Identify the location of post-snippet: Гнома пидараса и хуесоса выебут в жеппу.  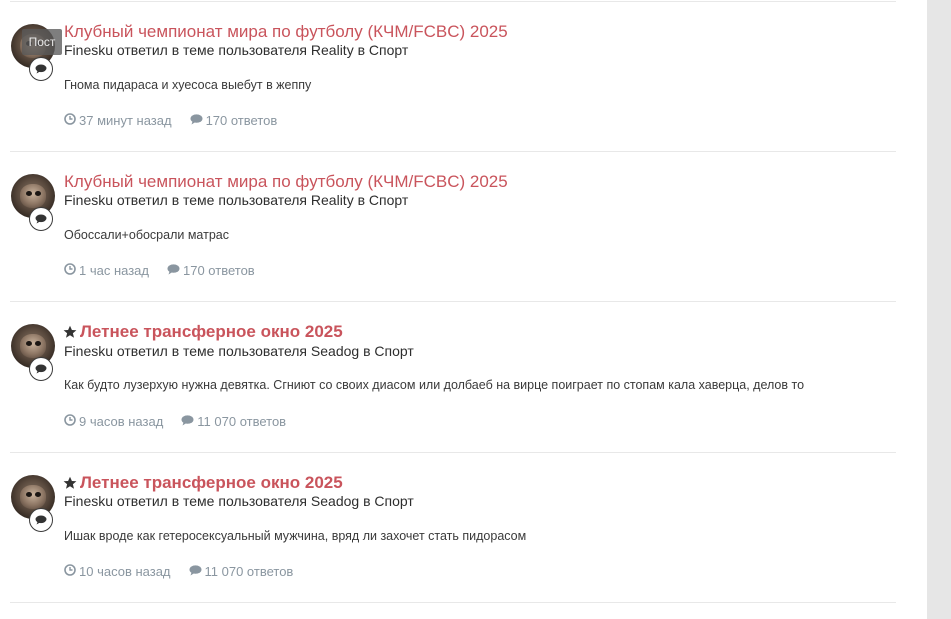
(188, 85).